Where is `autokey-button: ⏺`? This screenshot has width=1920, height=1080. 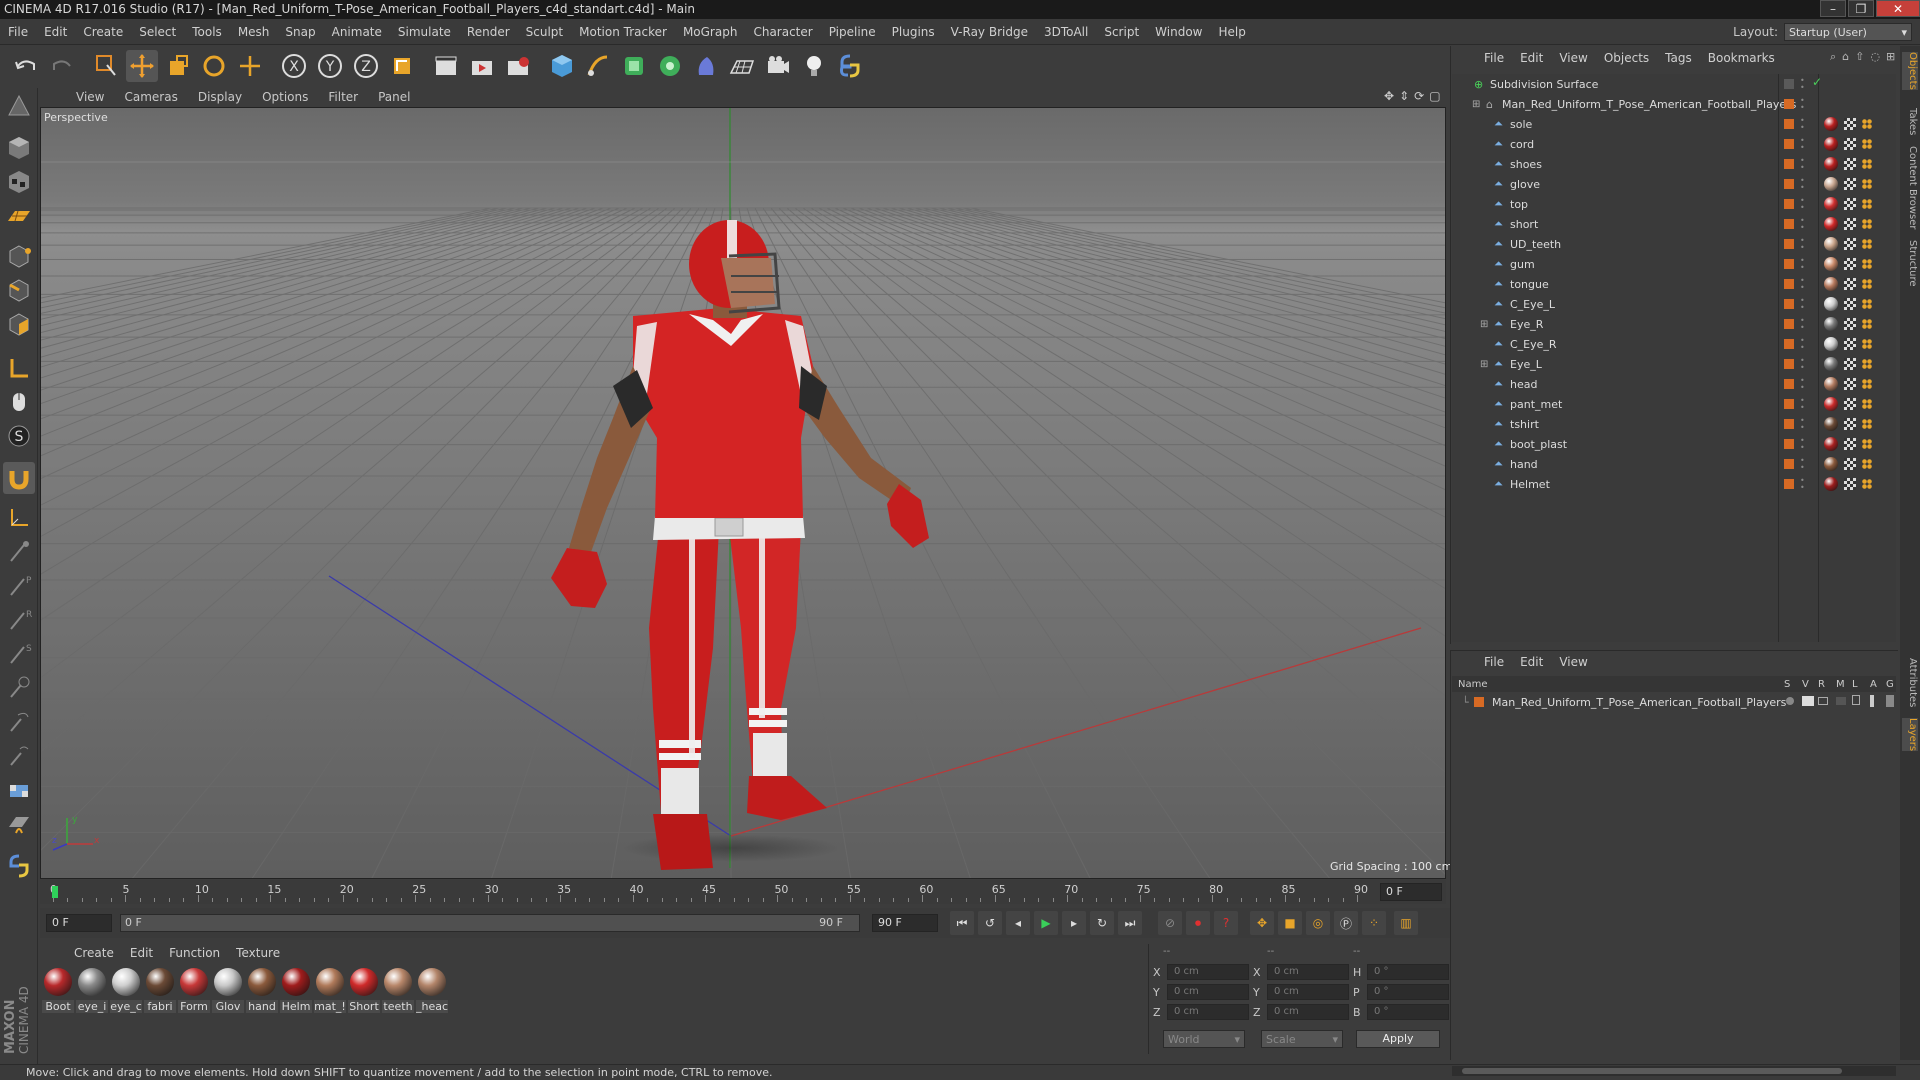
autokey-button: ⏺ is located at coordinates (1198, 923).